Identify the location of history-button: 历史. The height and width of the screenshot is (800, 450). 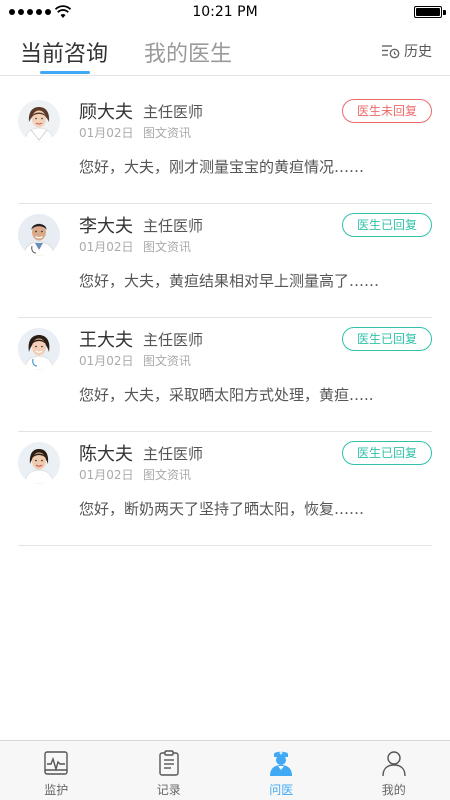
(406, 51).